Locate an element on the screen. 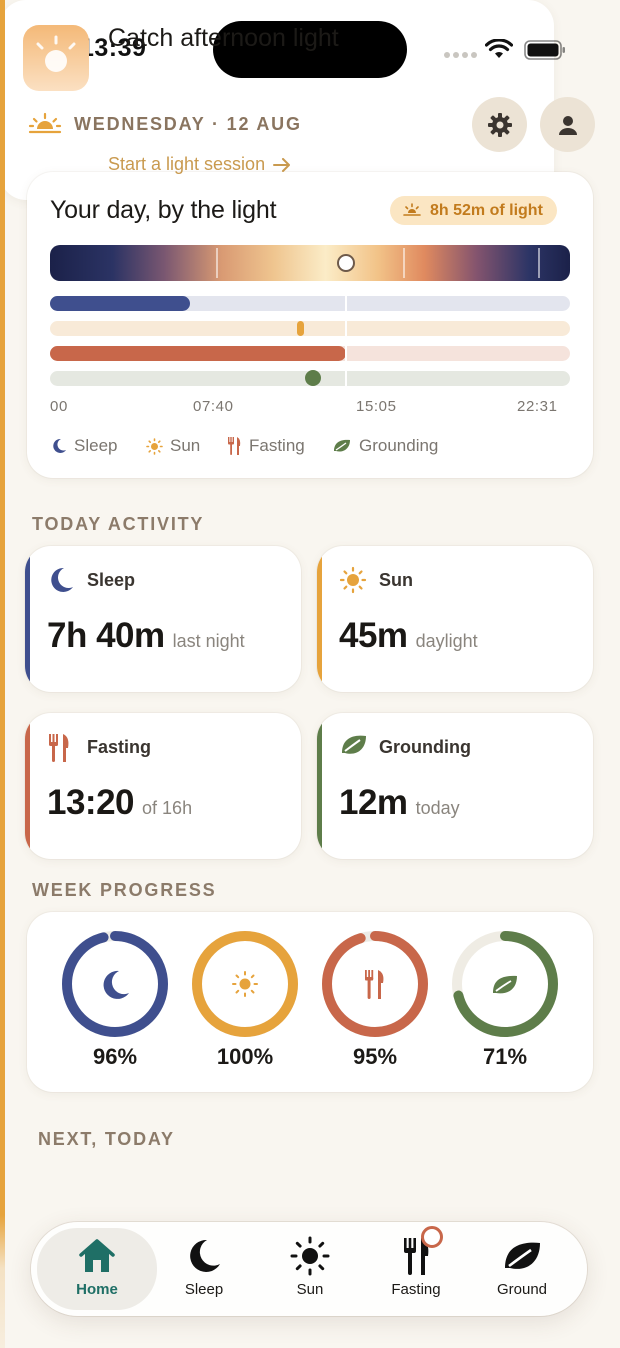 The image size is (620, 1348). next-today-label: NEXT, TODAY is located at coordinates (106, 1139).